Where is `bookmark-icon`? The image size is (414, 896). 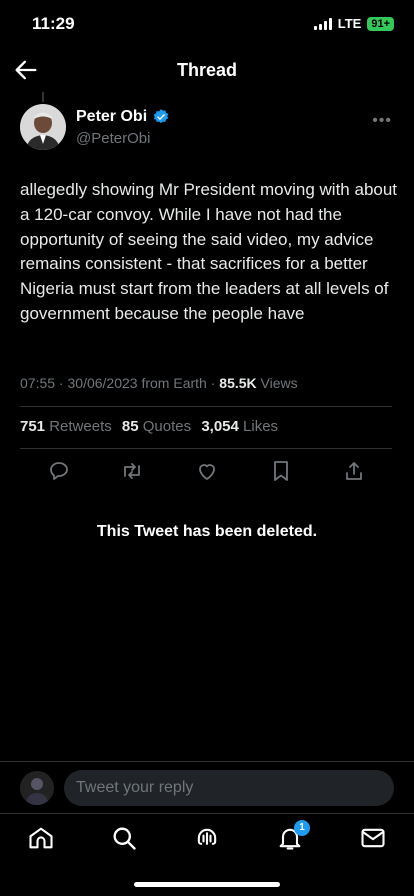
bookmark-icon is located at coordinates (281, 471).